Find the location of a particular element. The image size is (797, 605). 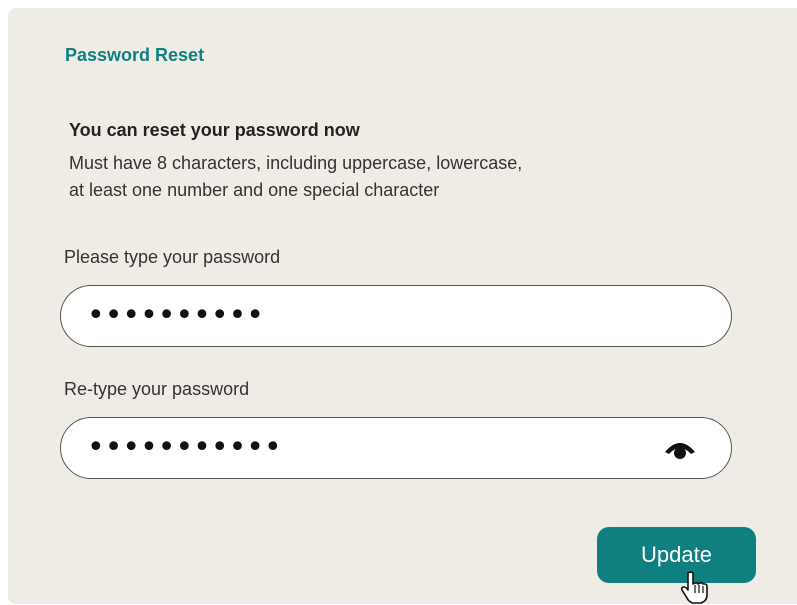

page-title: Password Reset is located at coordinates (135, 55).